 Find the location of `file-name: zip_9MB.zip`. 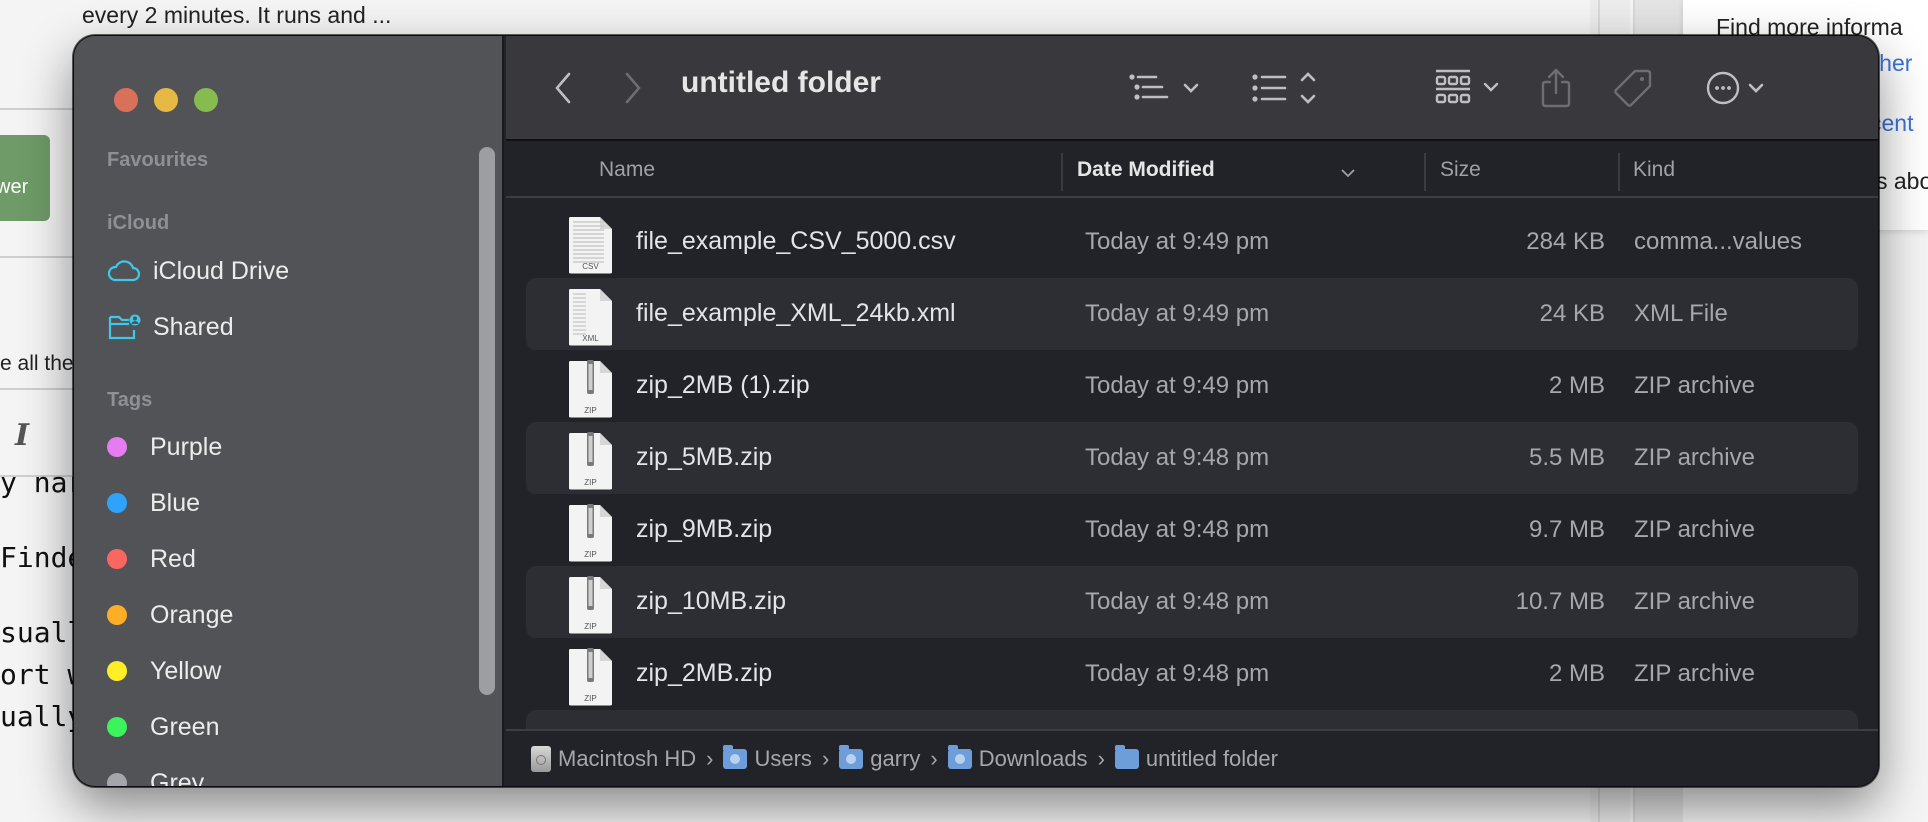

file-name: zip_9MB.zip is located at coordinates (704, 529).